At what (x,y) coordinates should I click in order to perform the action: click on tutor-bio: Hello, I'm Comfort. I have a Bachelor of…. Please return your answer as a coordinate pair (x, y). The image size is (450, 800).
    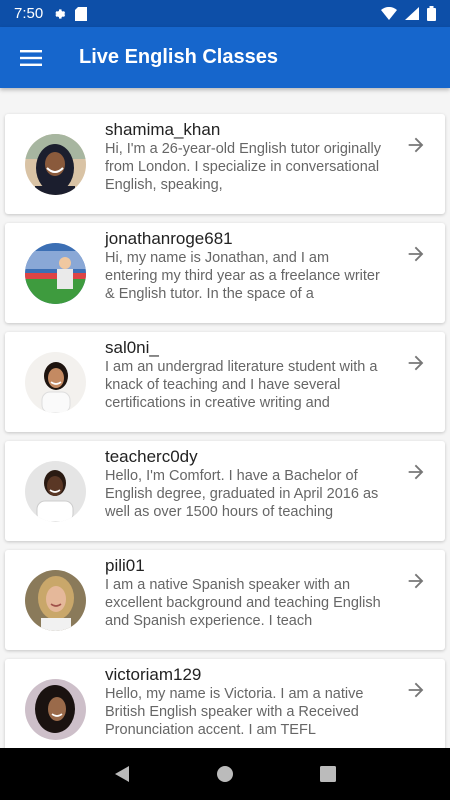
    Looking at the image, I should click on (242, 494).